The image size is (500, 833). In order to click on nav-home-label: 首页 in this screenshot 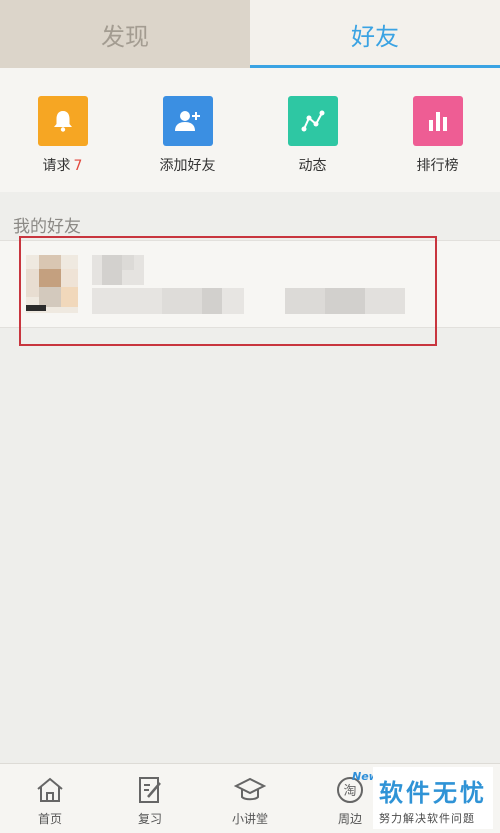, I will do `click(49, 819)`.